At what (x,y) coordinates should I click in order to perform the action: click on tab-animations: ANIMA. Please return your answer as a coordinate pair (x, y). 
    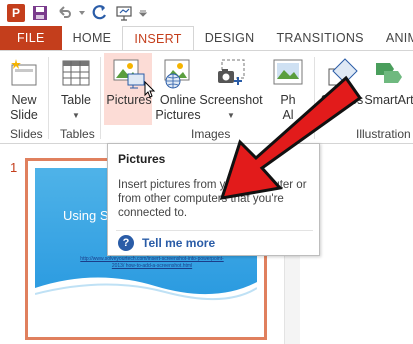
    Looking at the image, I should click on (394, 38).